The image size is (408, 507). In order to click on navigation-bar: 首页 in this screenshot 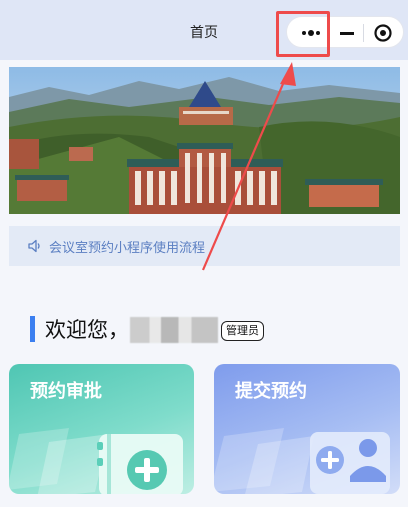, I will do `click(204, 30)`.